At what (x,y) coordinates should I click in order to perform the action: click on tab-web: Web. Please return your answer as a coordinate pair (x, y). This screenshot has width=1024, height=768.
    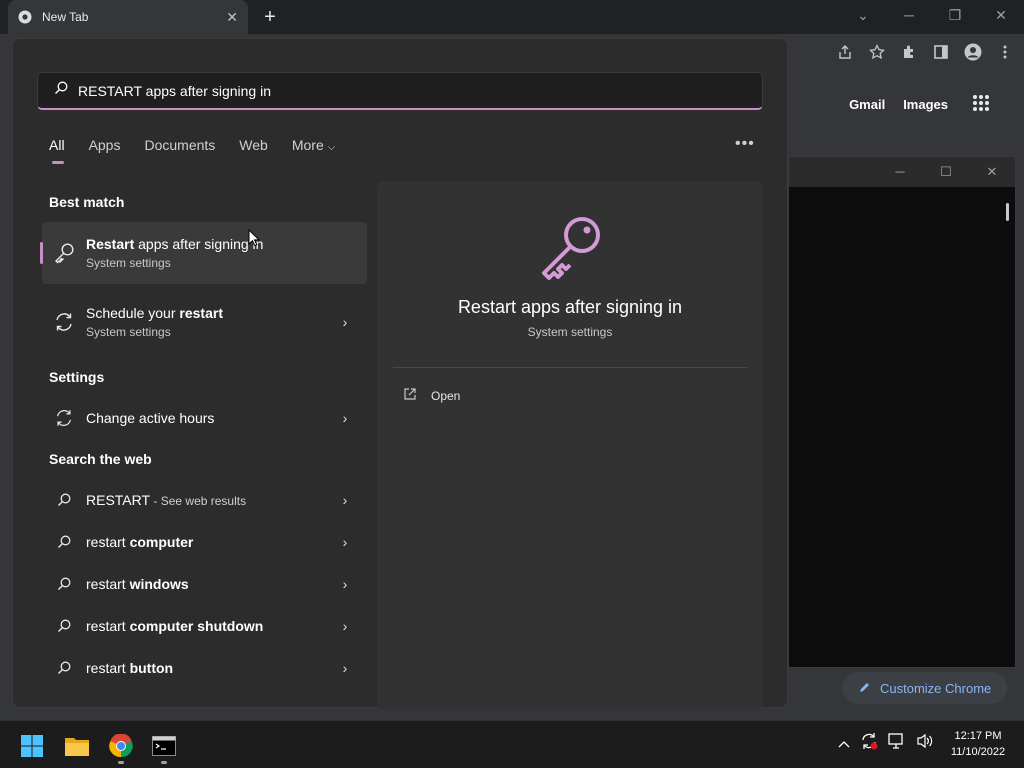
    Looking at the image, I should click on (253, 145).